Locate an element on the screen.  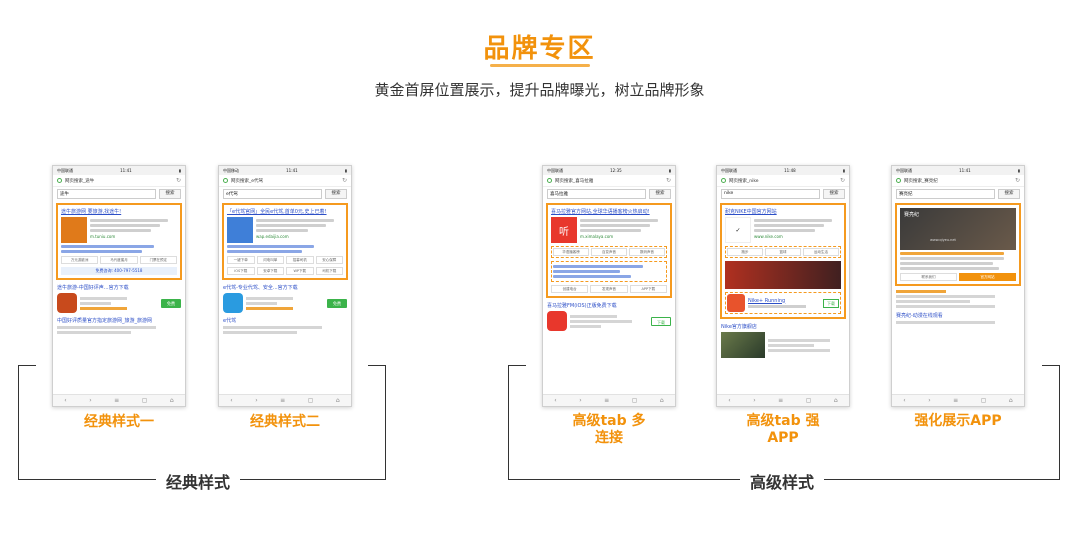
search-input: e代驾 is located at coordinates (272, 194).